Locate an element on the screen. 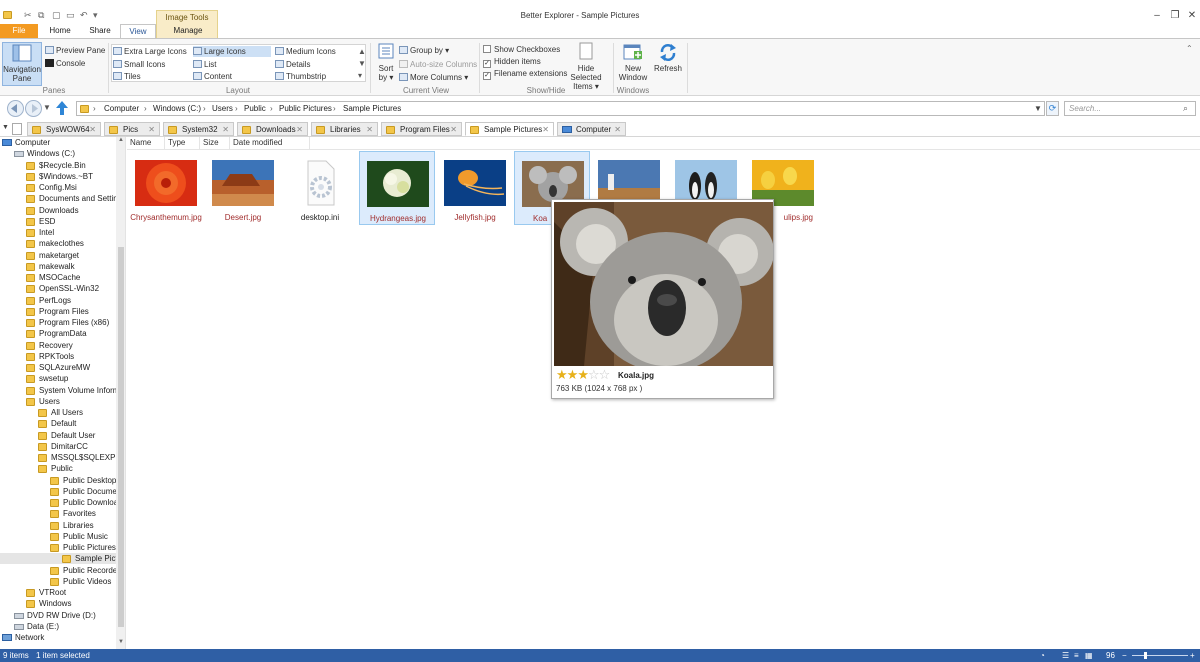  tab-libraries: Libraries ✕ is located at coordinates (344, 129).